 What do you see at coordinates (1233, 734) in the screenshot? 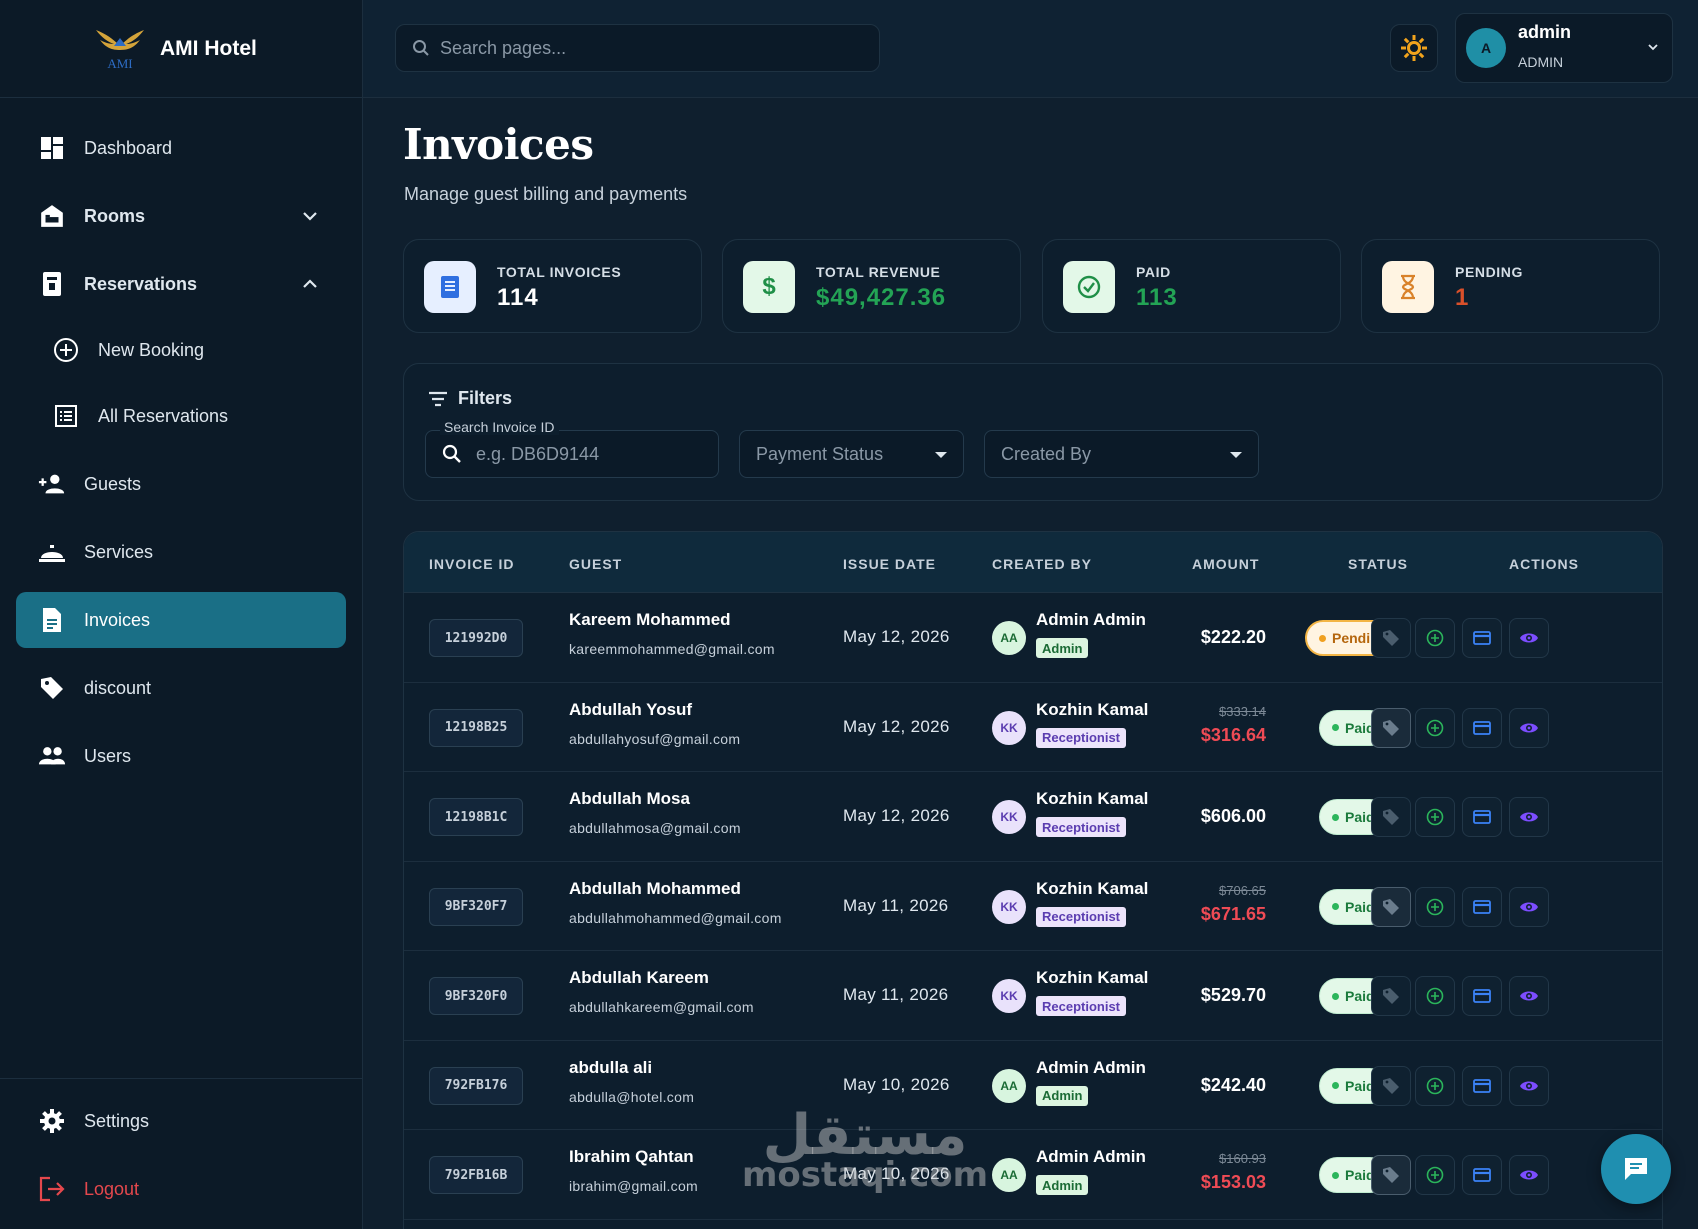
I see `discounted-amount: $316.64` at bounding box center [1233, 734].